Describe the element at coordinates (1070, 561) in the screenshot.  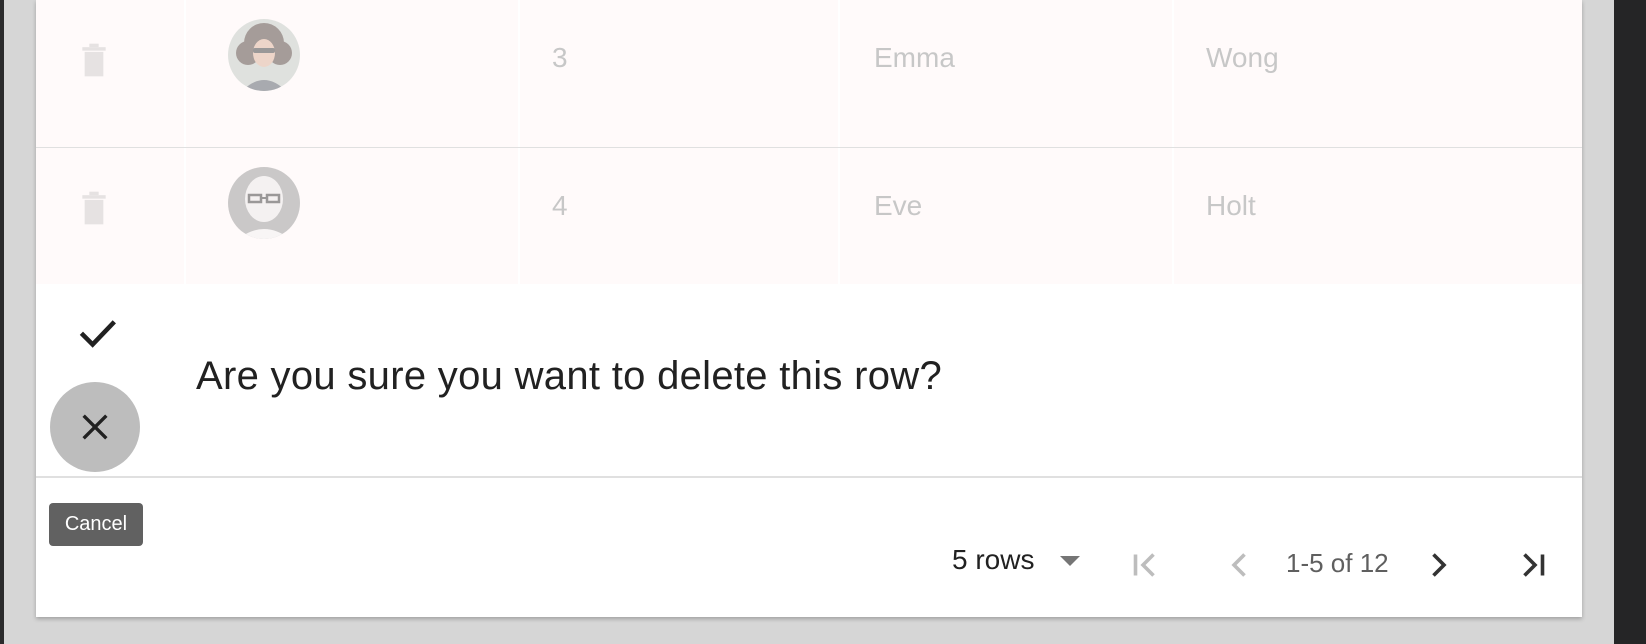
I see `chevron-down-icon` at that location.